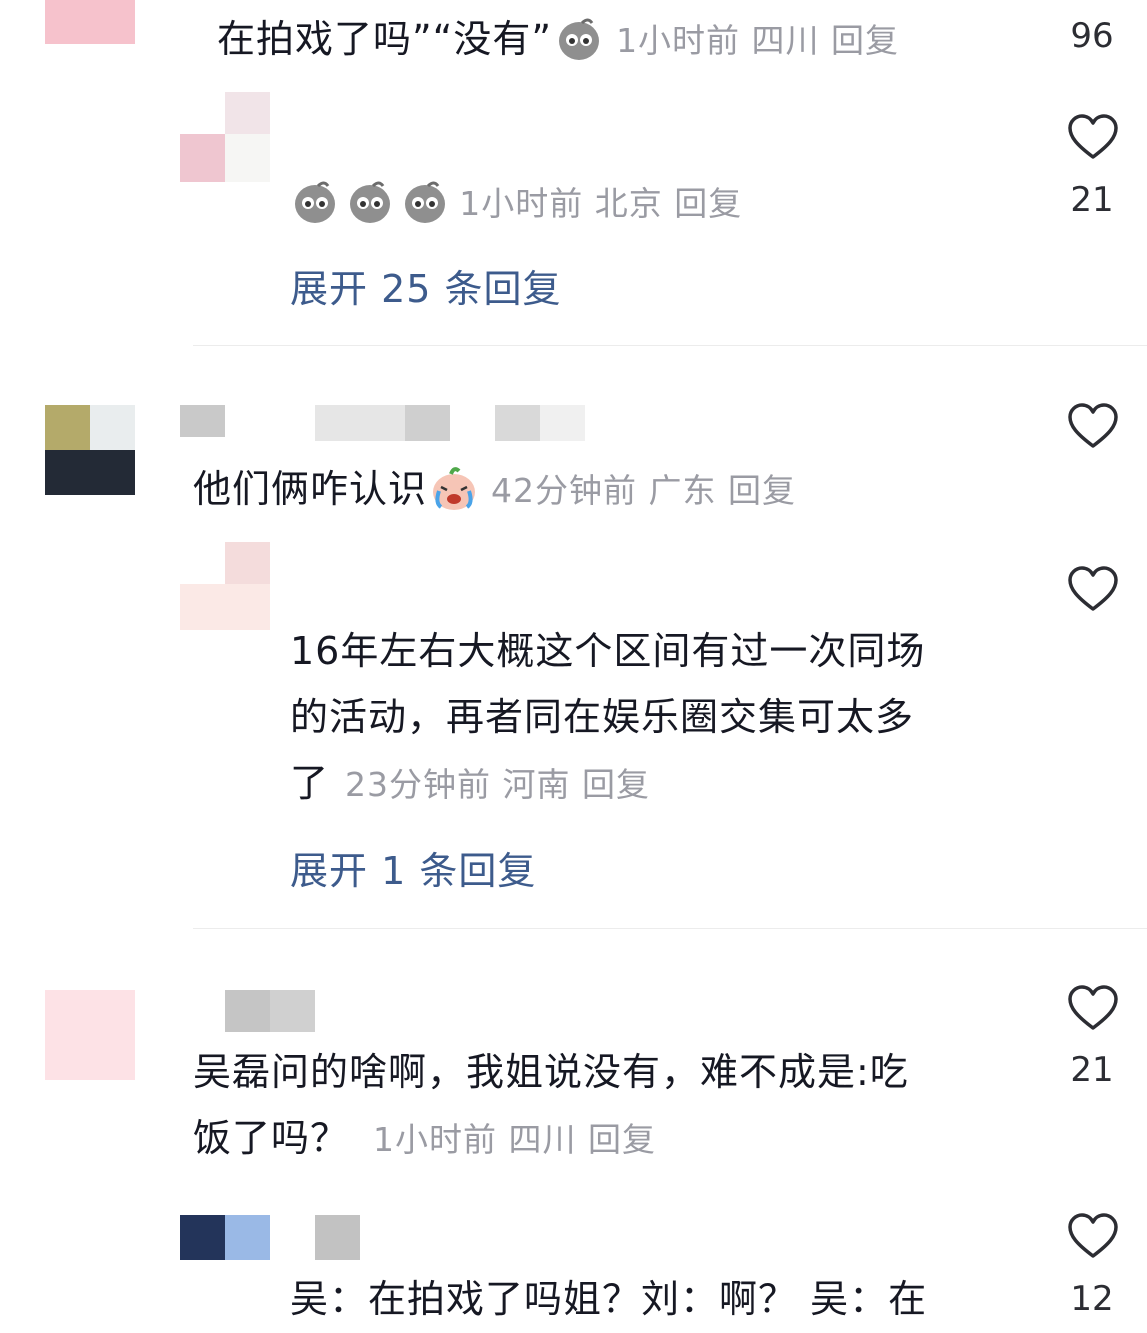 The height and width of the screenshot is (1333, 1147). What do you see at coordinates (551, 1106) in the screenshot?
I see `comment-body: 吴磊问的啥啊，我姐说没有，难不成是:吃 饭了吗？ 1小时前 四川 回复` at bounding box center [551, 1106].